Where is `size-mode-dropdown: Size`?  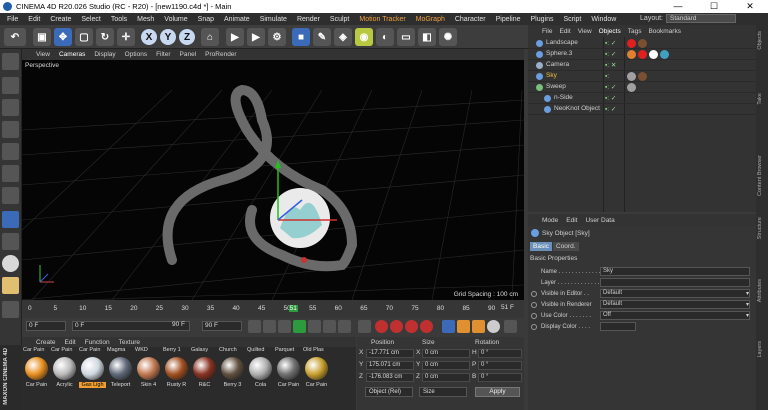 size-mode-dropdown: Size is located at coordinates (443, 392).